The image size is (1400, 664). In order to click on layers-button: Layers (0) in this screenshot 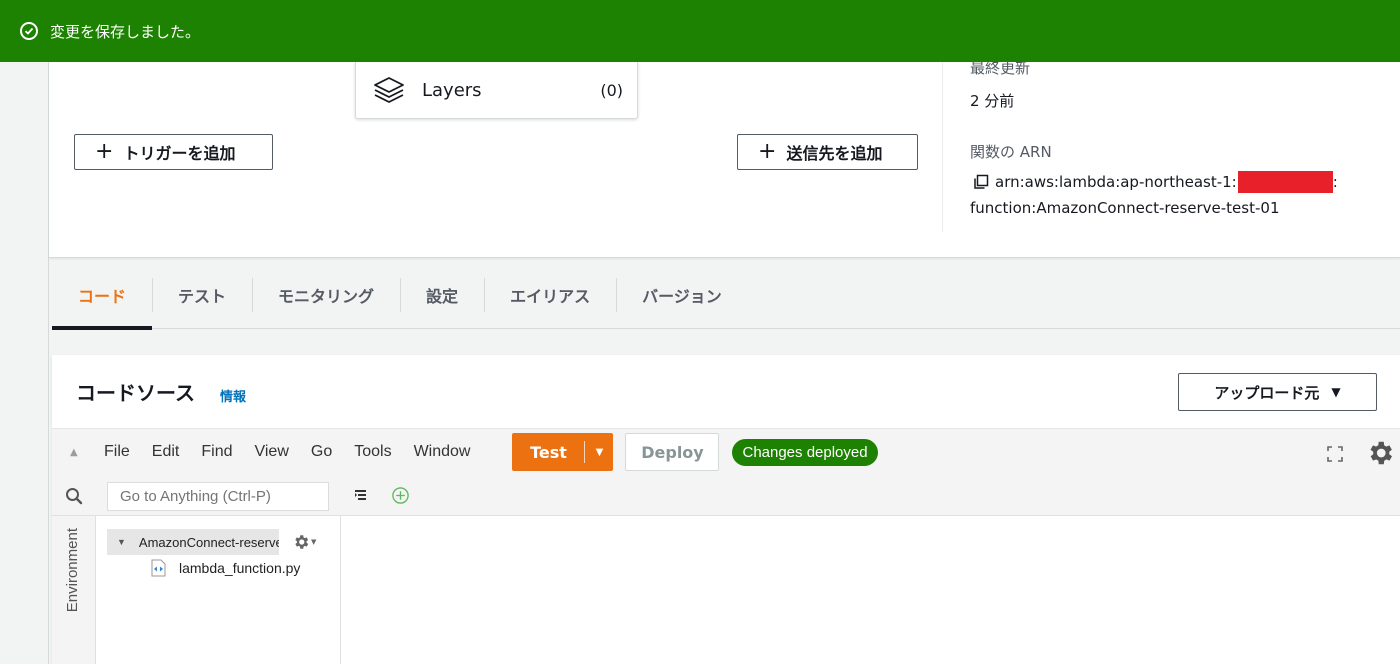, I will do `click(496, 90)`.